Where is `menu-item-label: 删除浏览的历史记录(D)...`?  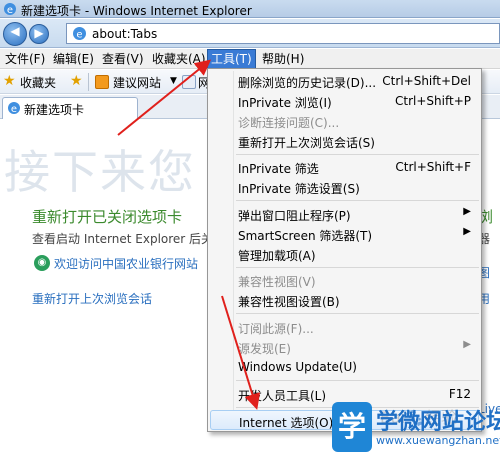 menu-item-label: 删除浏览的历史记录(D)... is located at coordinates (307, 83).